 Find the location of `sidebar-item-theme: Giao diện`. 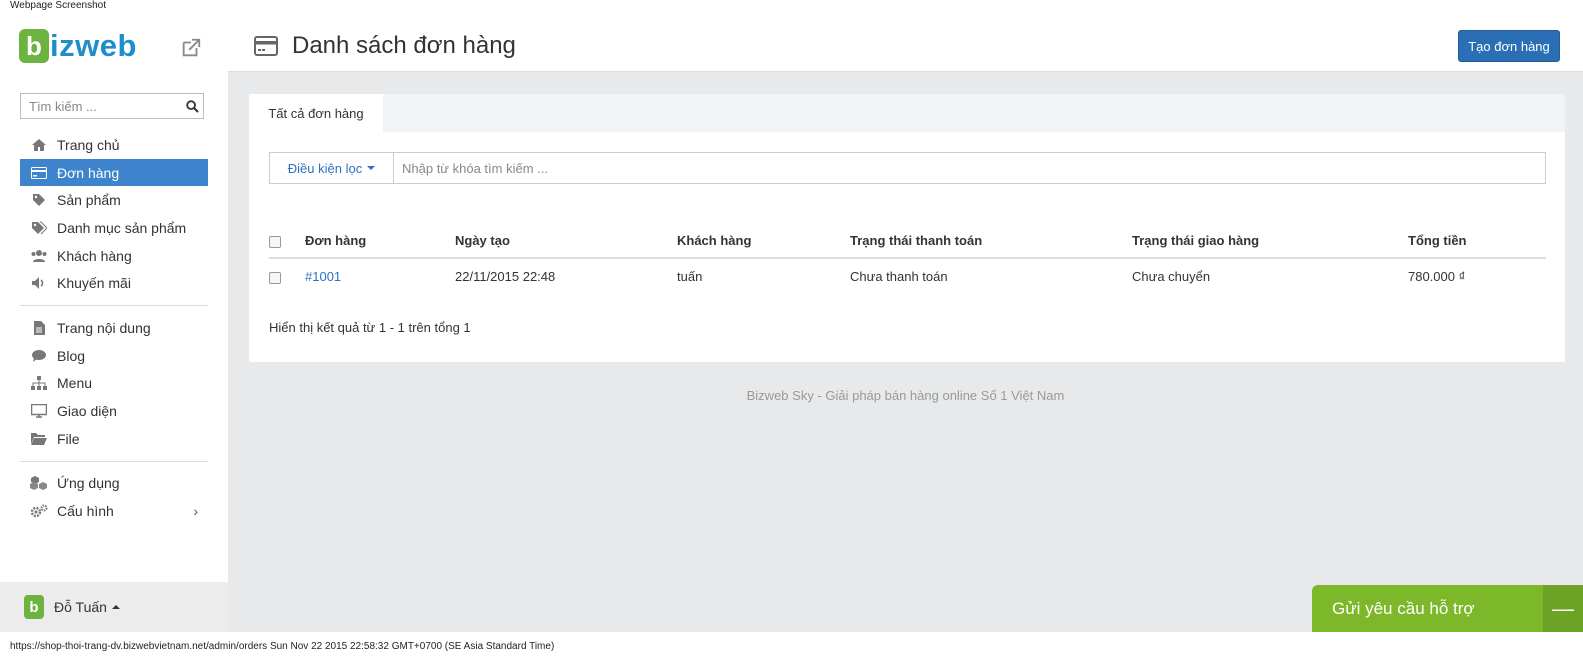

sidebar-item-theme: Giao diện is located at coordinates (114, 411).